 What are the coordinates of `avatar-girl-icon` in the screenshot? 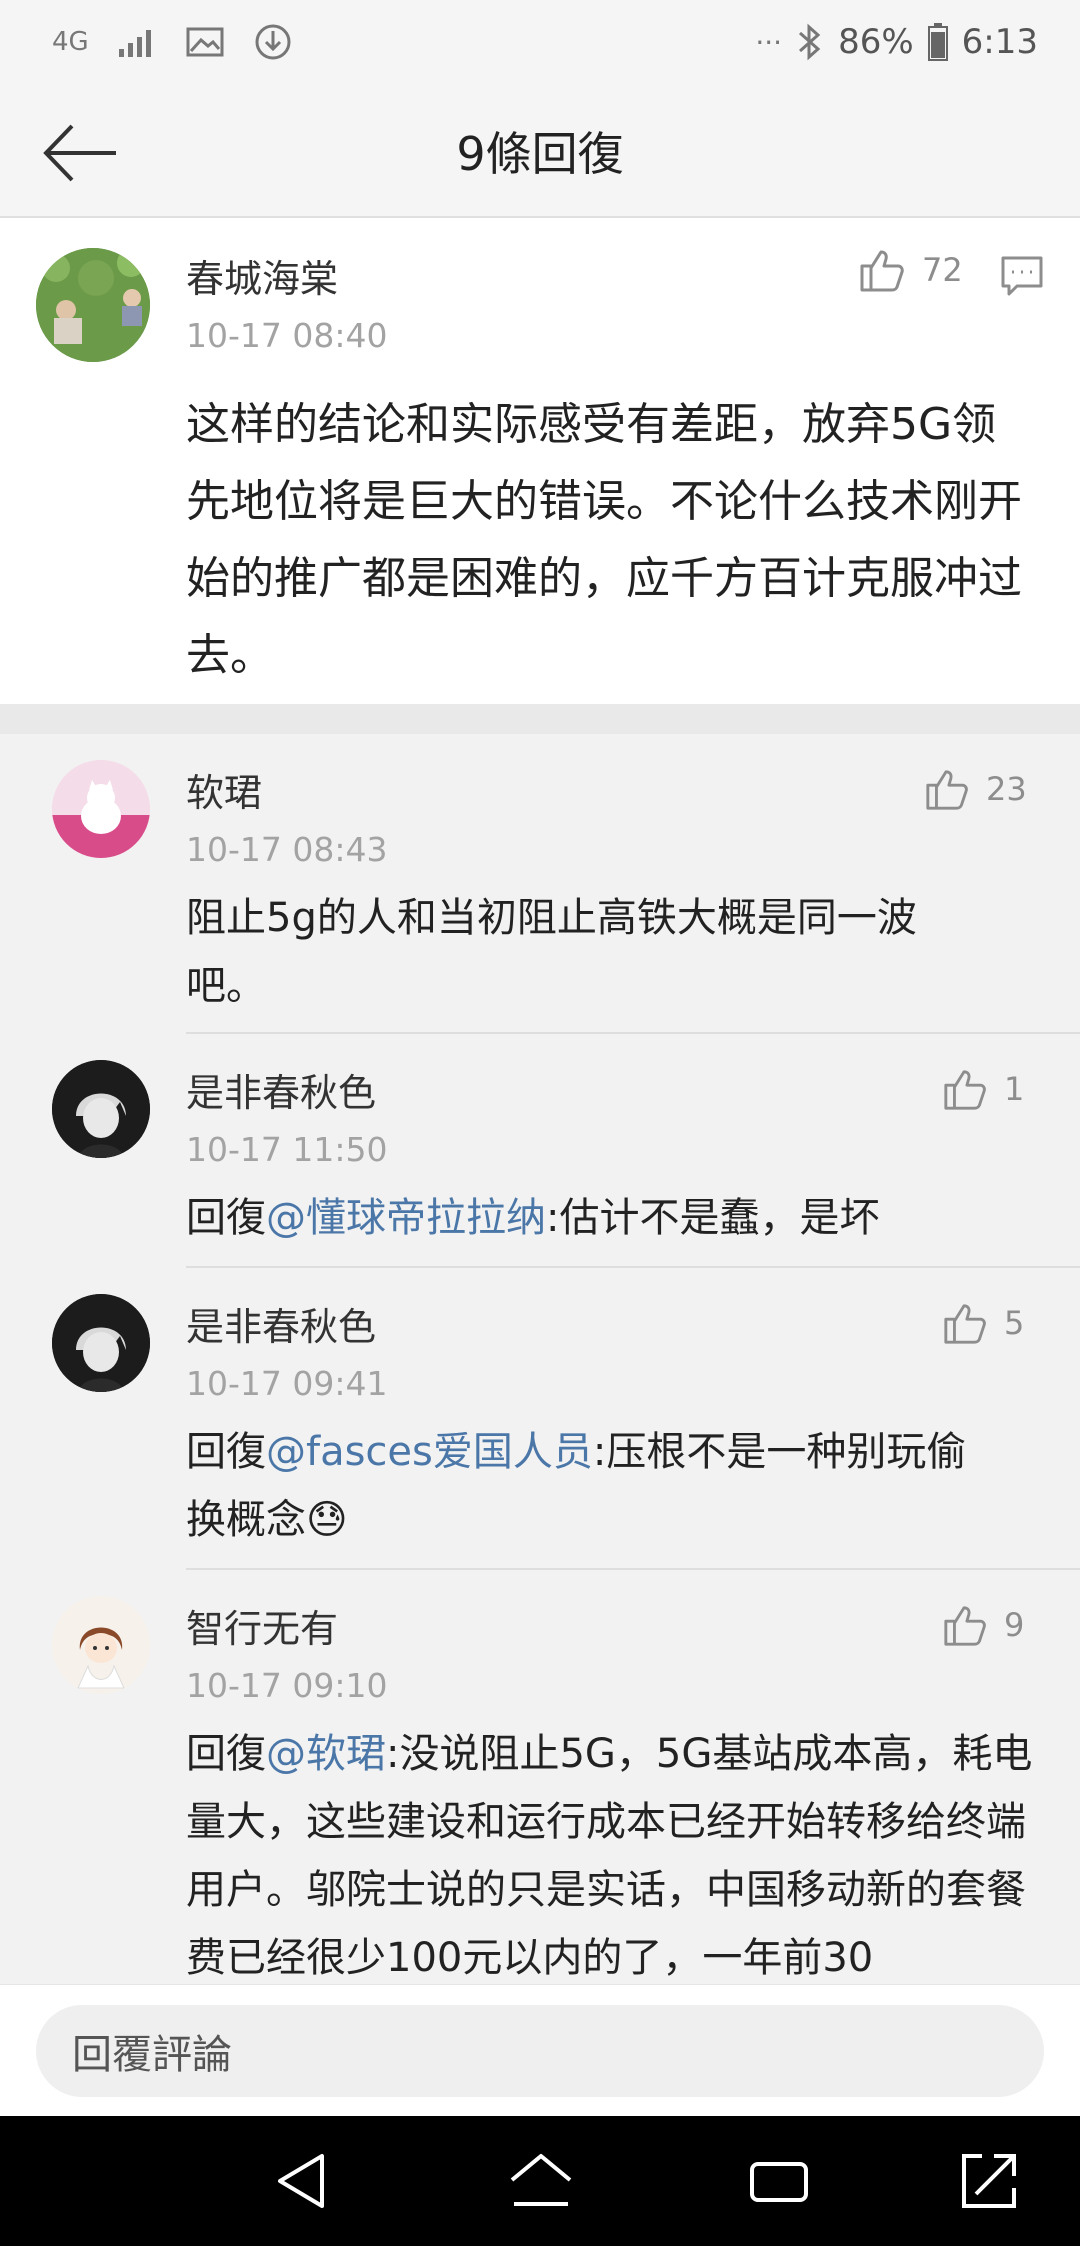 It's located at (101, 1645).